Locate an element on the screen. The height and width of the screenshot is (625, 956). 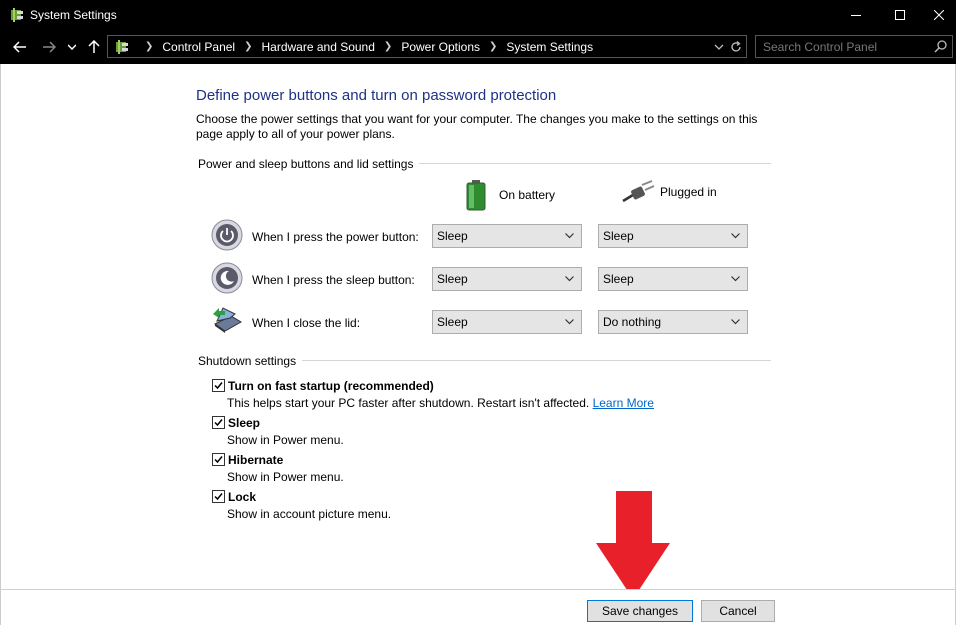
fast-startup-label: Turn on fast startup (recommended) is located at coordinates (331, 386).